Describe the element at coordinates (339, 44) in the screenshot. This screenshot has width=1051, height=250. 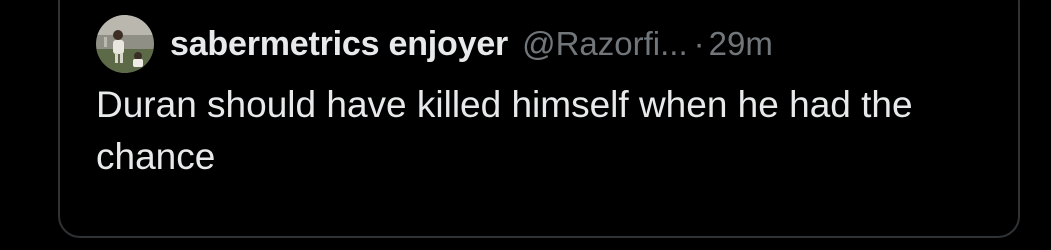
I see `author-display-name: sabermetrics enjoyer` at that location.